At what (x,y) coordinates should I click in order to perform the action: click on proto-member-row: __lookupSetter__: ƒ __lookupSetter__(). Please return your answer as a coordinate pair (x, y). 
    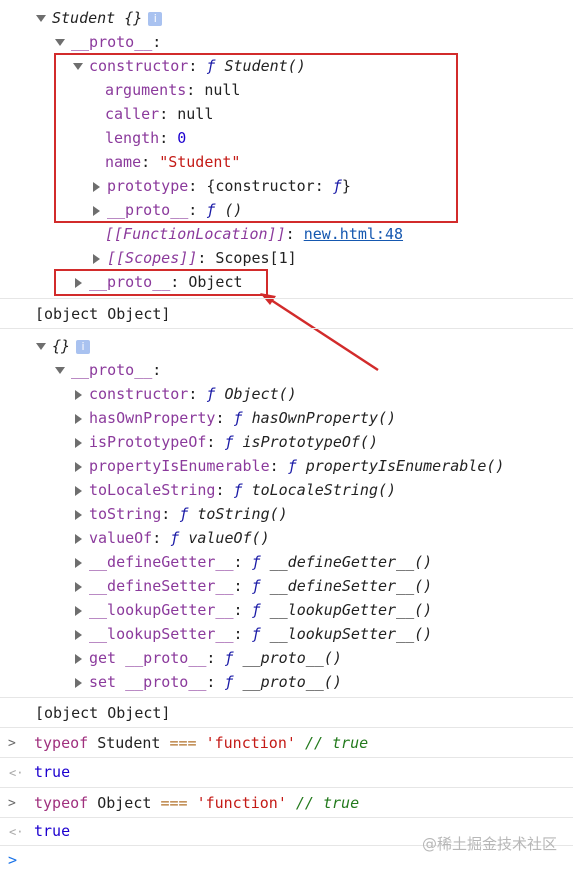
    Looking at the image, I should click on (252, 634).